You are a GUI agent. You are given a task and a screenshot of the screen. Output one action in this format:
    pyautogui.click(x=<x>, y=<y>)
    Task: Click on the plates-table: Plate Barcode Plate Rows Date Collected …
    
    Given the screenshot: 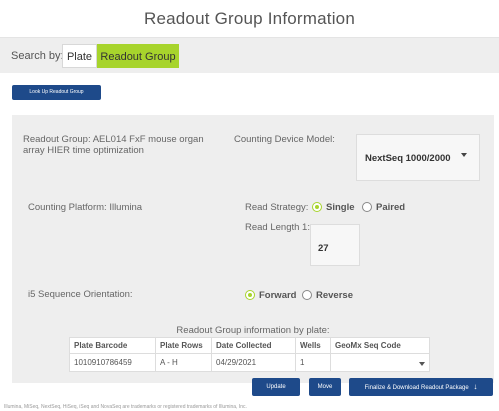 What is the action you would take?
    pyautogui.click(x=249, y=354)
    